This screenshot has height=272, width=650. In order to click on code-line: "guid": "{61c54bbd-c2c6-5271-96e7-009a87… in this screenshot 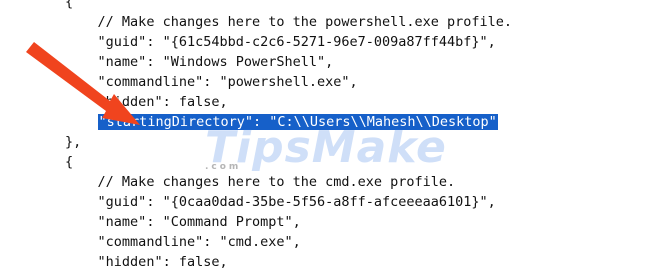, I will do `click(248, 42)`.